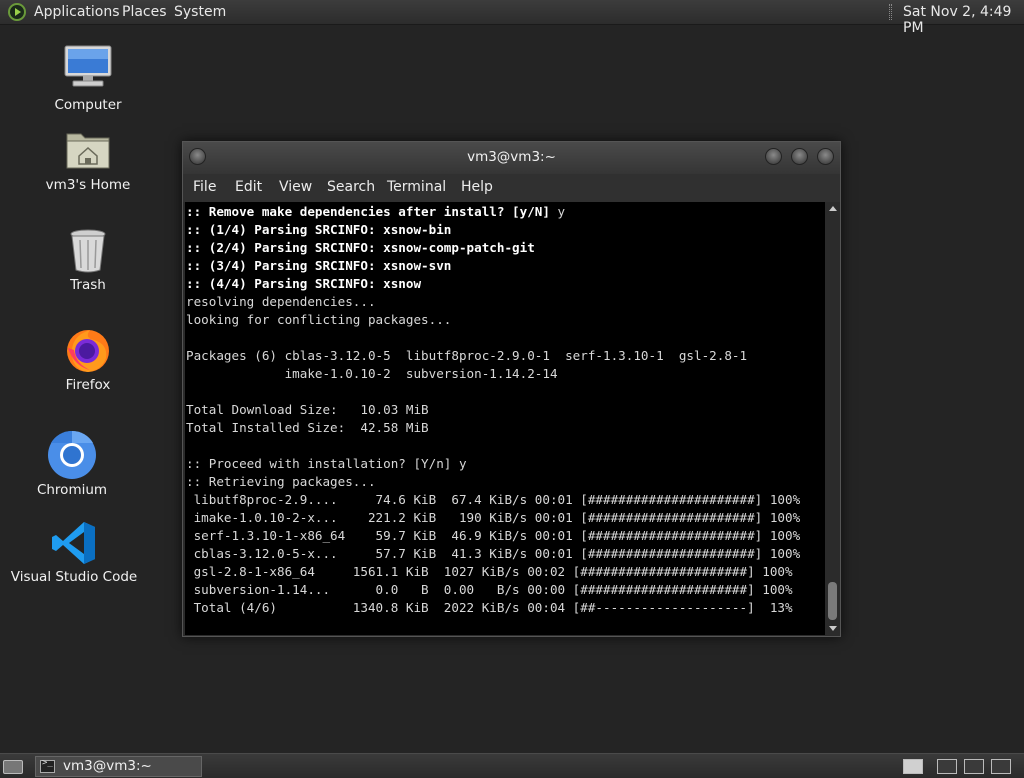 The image size is (1024, 778). I want to click on vscode-icon, so click(73, 543).